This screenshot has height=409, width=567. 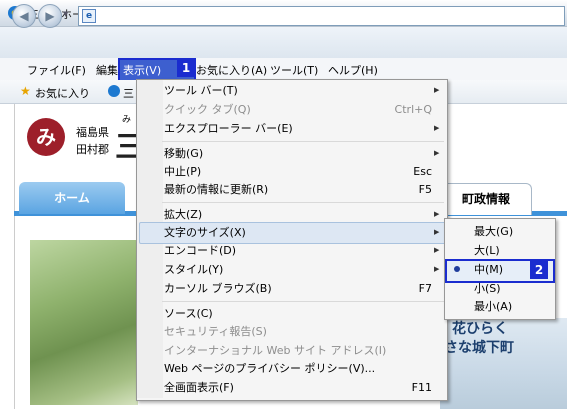 What do you see at coordinates (46, 137) in the screenshot?
I see `town-logo: み` at bounding box center [46, 137].